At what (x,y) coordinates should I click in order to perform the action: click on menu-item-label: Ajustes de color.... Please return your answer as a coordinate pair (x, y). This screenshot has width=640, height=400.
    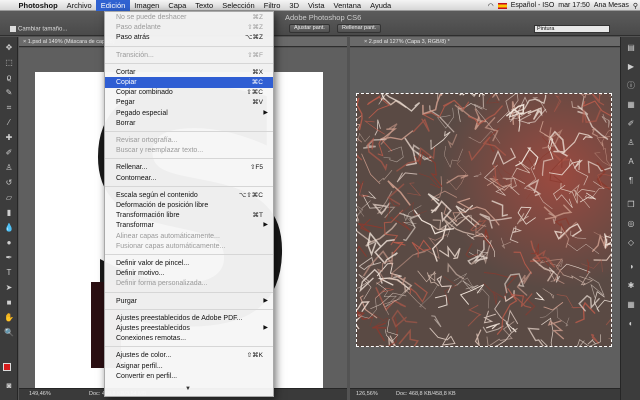
    Looking at the image, I should click on (144, 356).